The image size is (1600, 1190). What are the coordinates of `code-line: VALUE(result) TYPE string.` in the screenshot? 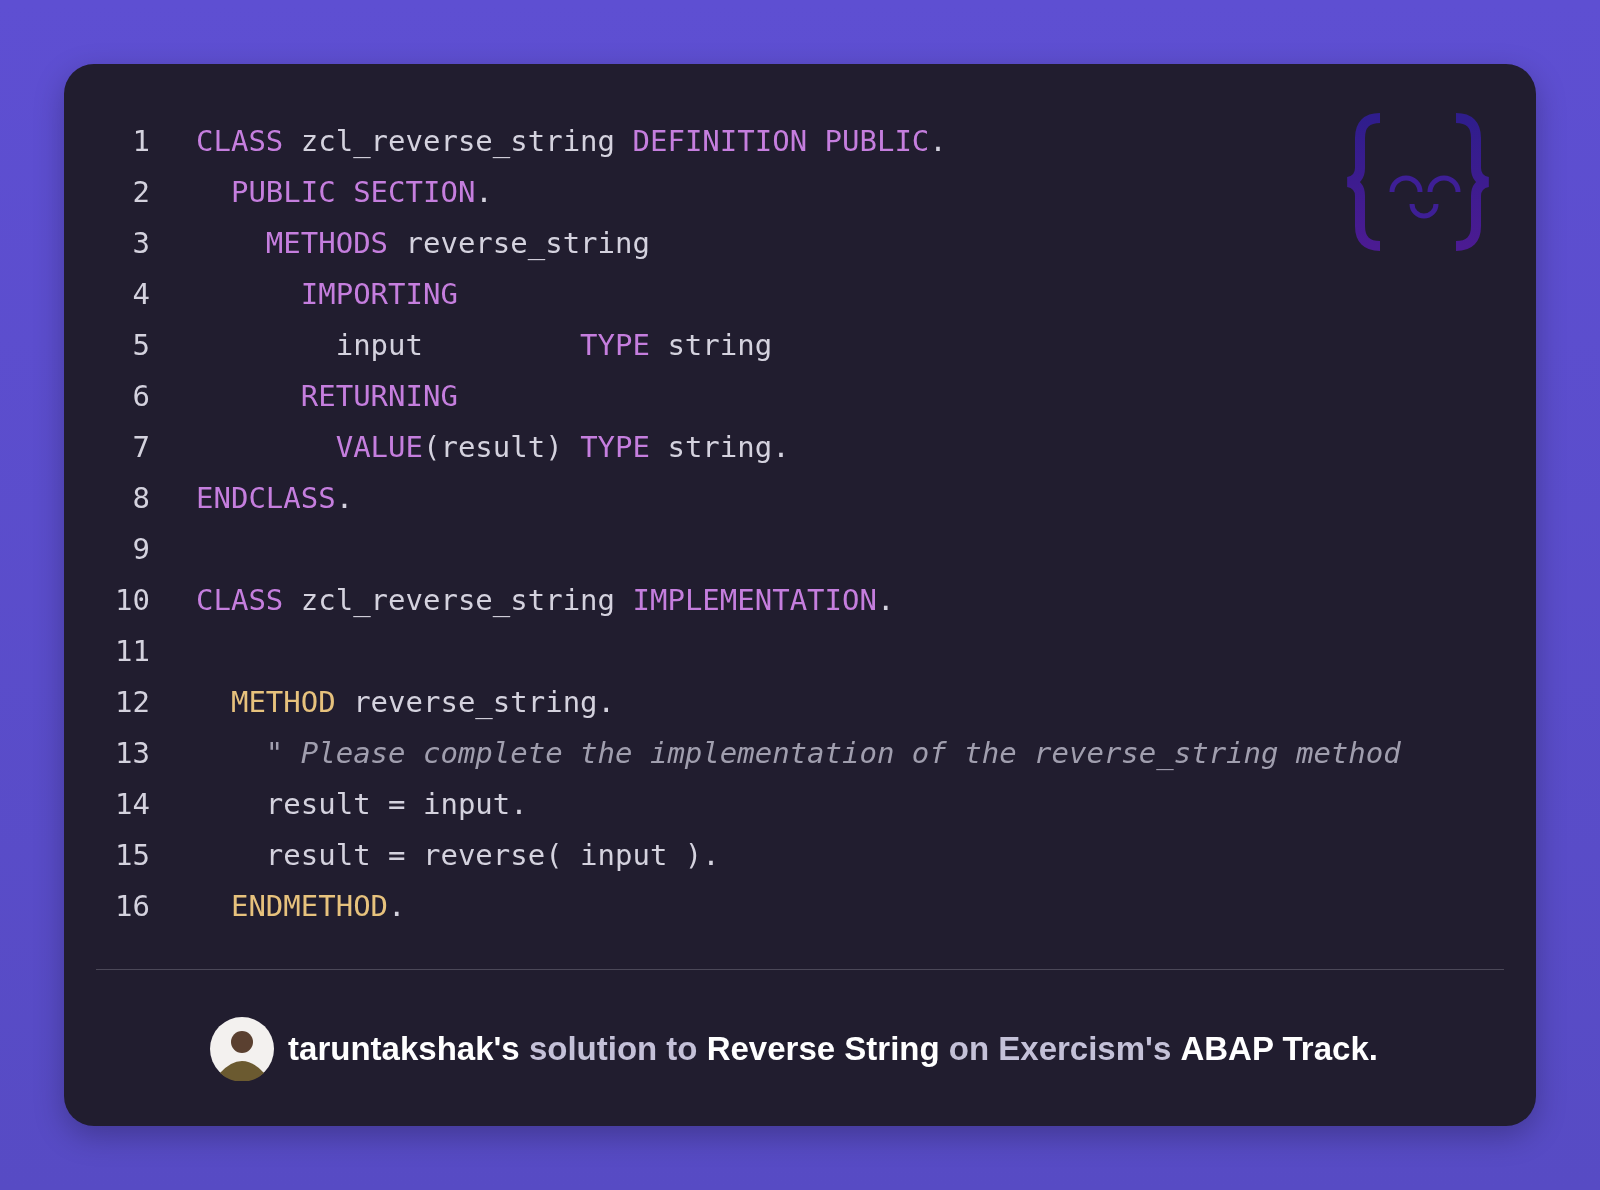 It's located at (562, 446).